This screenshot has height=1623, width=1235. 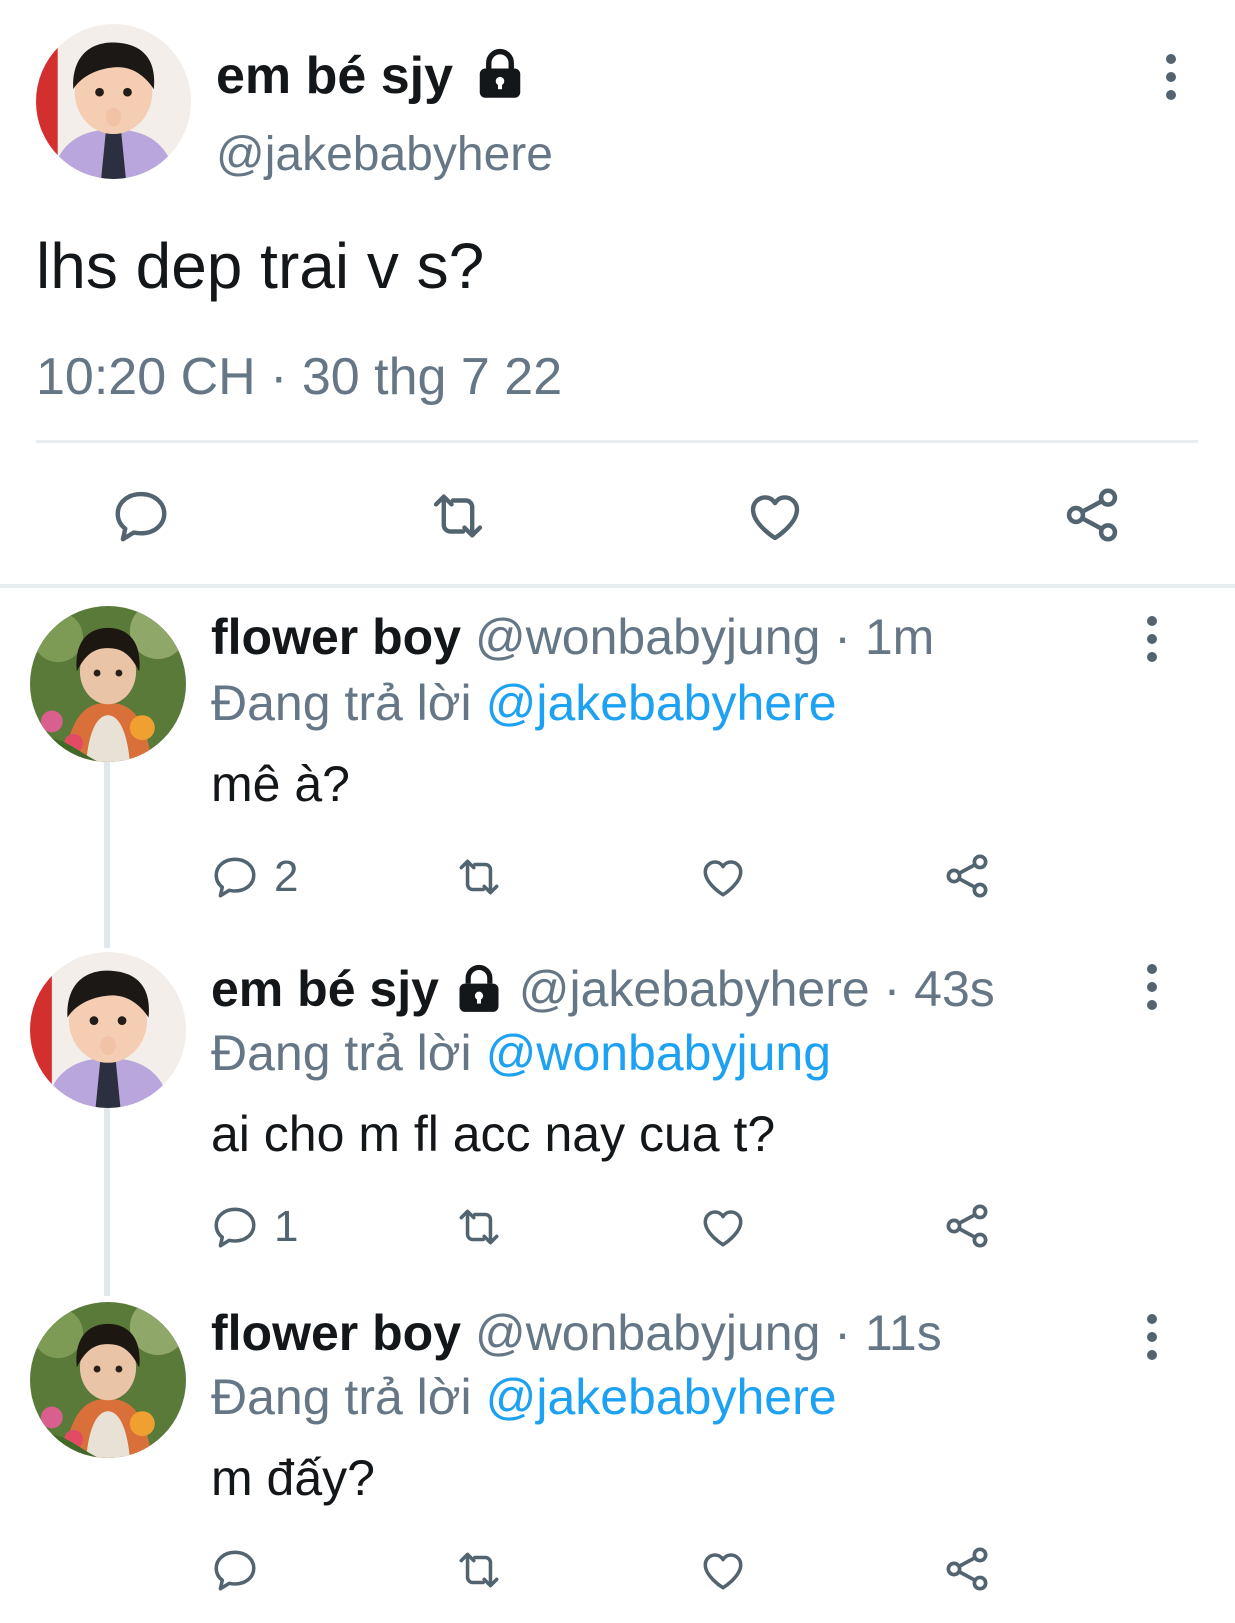 I want to click on reply-text: m đấy?, so click(x=293, y=1478).